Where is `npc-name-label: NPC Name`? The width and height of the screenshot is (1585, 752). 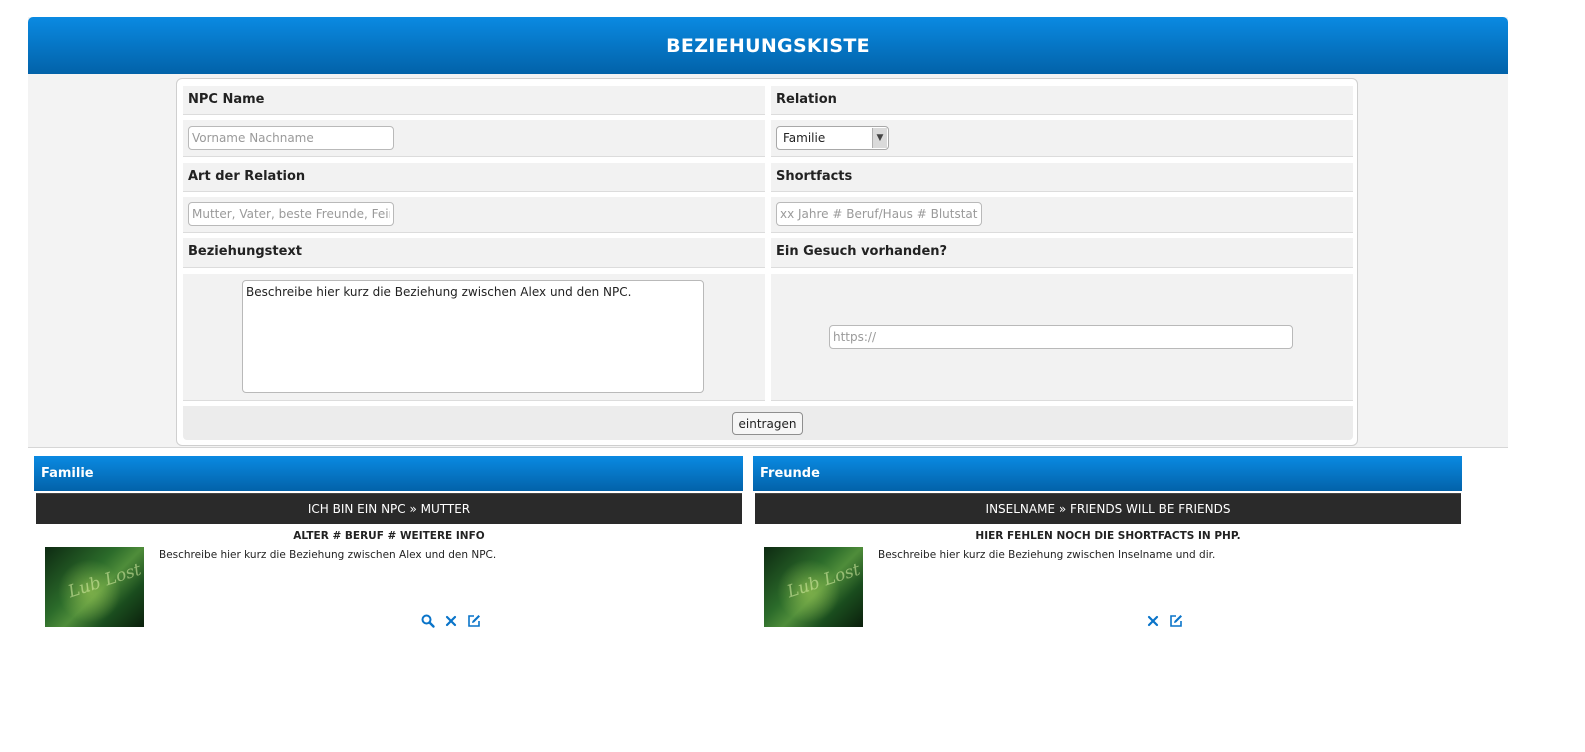 npc-name-label: NPC Name is located at coordinates (474, 100).